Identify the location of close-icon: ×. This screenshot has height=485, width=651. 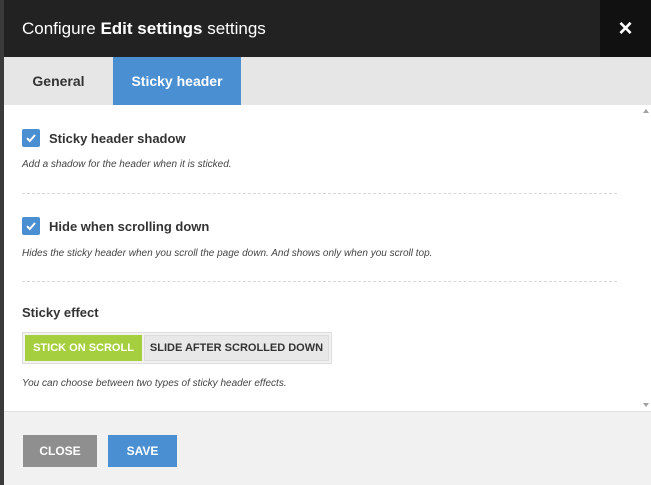
(625, 28).